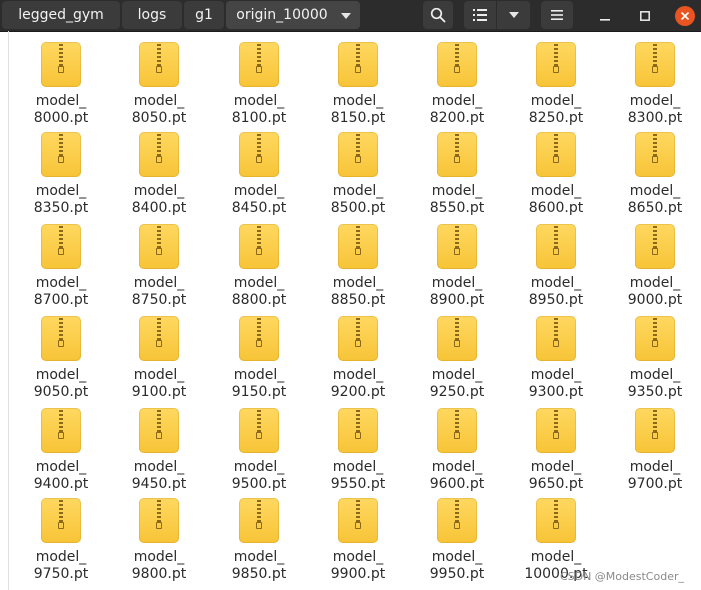  What do you see at coordinates (61, 199) in the screenshot?
I see `file-name: model_ 8350.pt` at bounding box center [61, 199].